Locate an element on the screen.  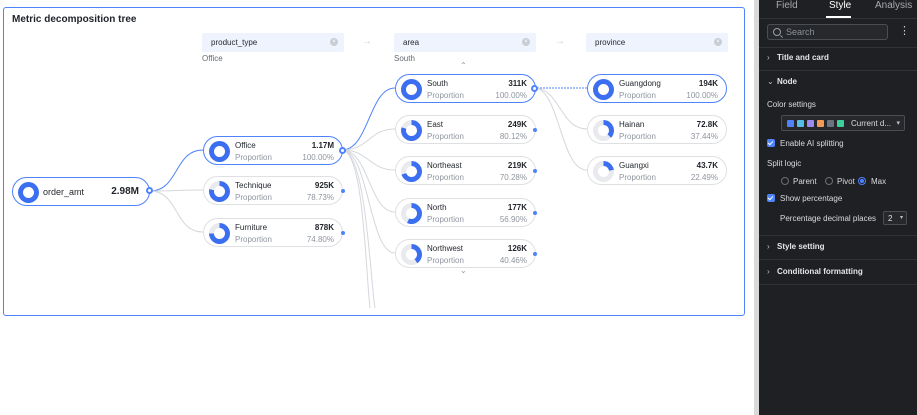
node-name: North is located at coordinates (437, 207).